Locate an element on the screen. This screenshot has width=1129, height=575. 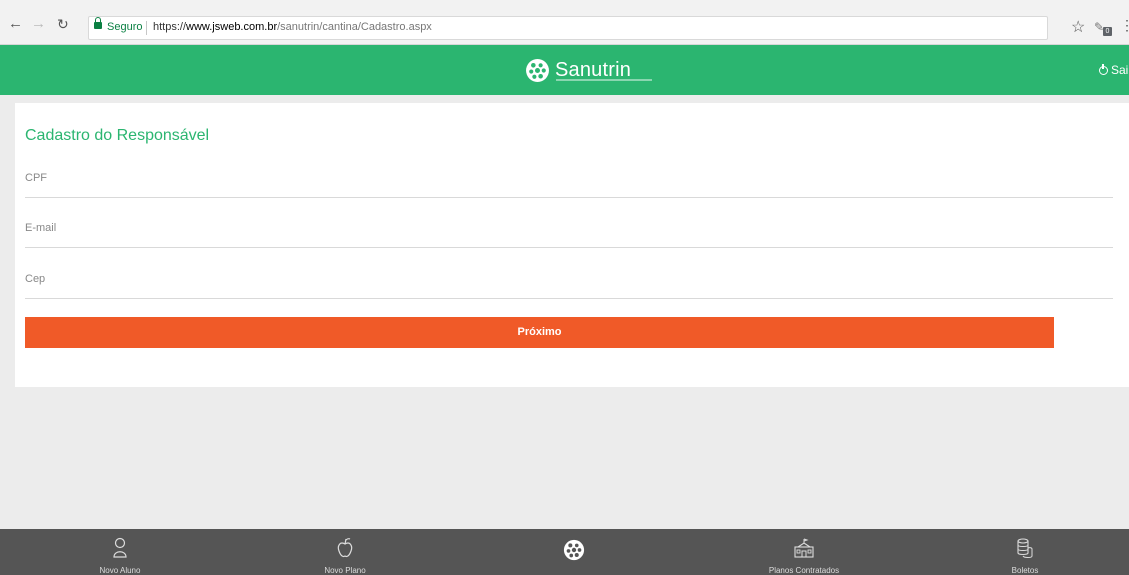
page-title: Cadastro do Responsável is located at coordinates (117, 135).